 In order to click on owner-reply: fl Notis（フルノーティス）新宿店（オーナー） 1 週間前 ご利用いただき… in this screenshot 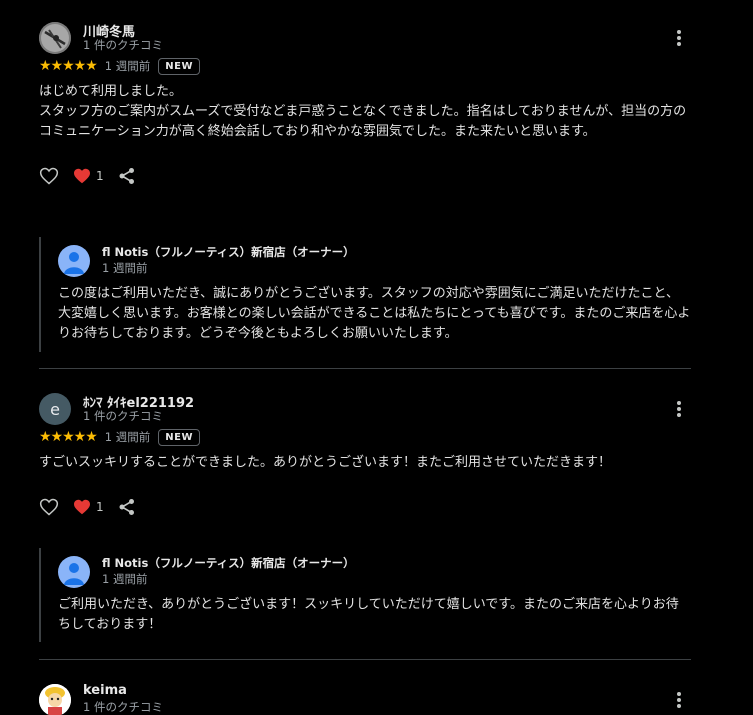, I will do `click(365, 595)`.